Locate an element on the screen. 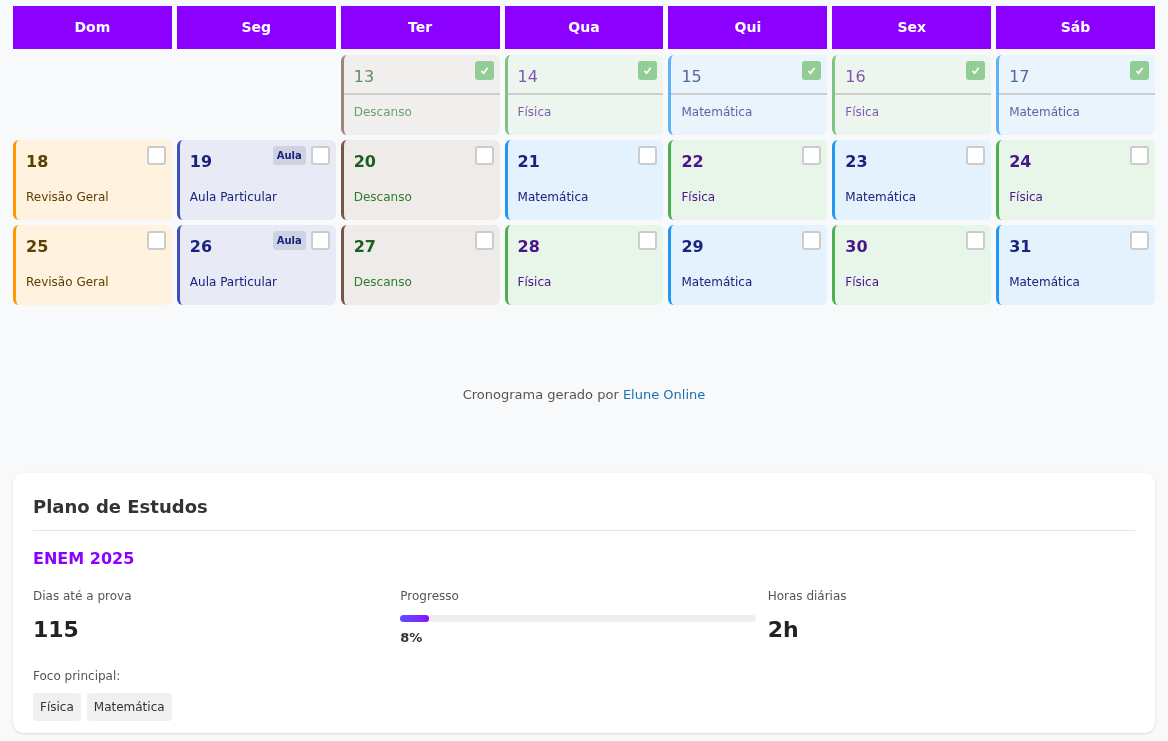 The width and height of the screenshot is (1168, 741). day-number: 20 is located at coordinates (364, 162).